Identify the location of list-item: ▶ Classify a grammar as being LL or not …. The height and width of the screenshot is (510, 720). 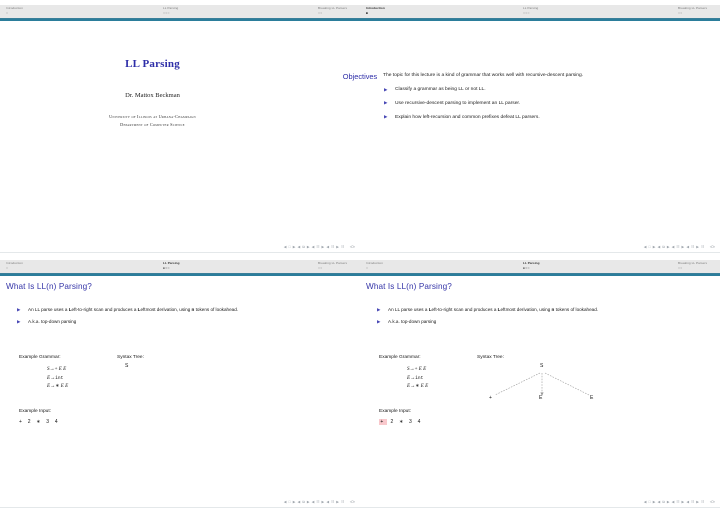
(545, 89).